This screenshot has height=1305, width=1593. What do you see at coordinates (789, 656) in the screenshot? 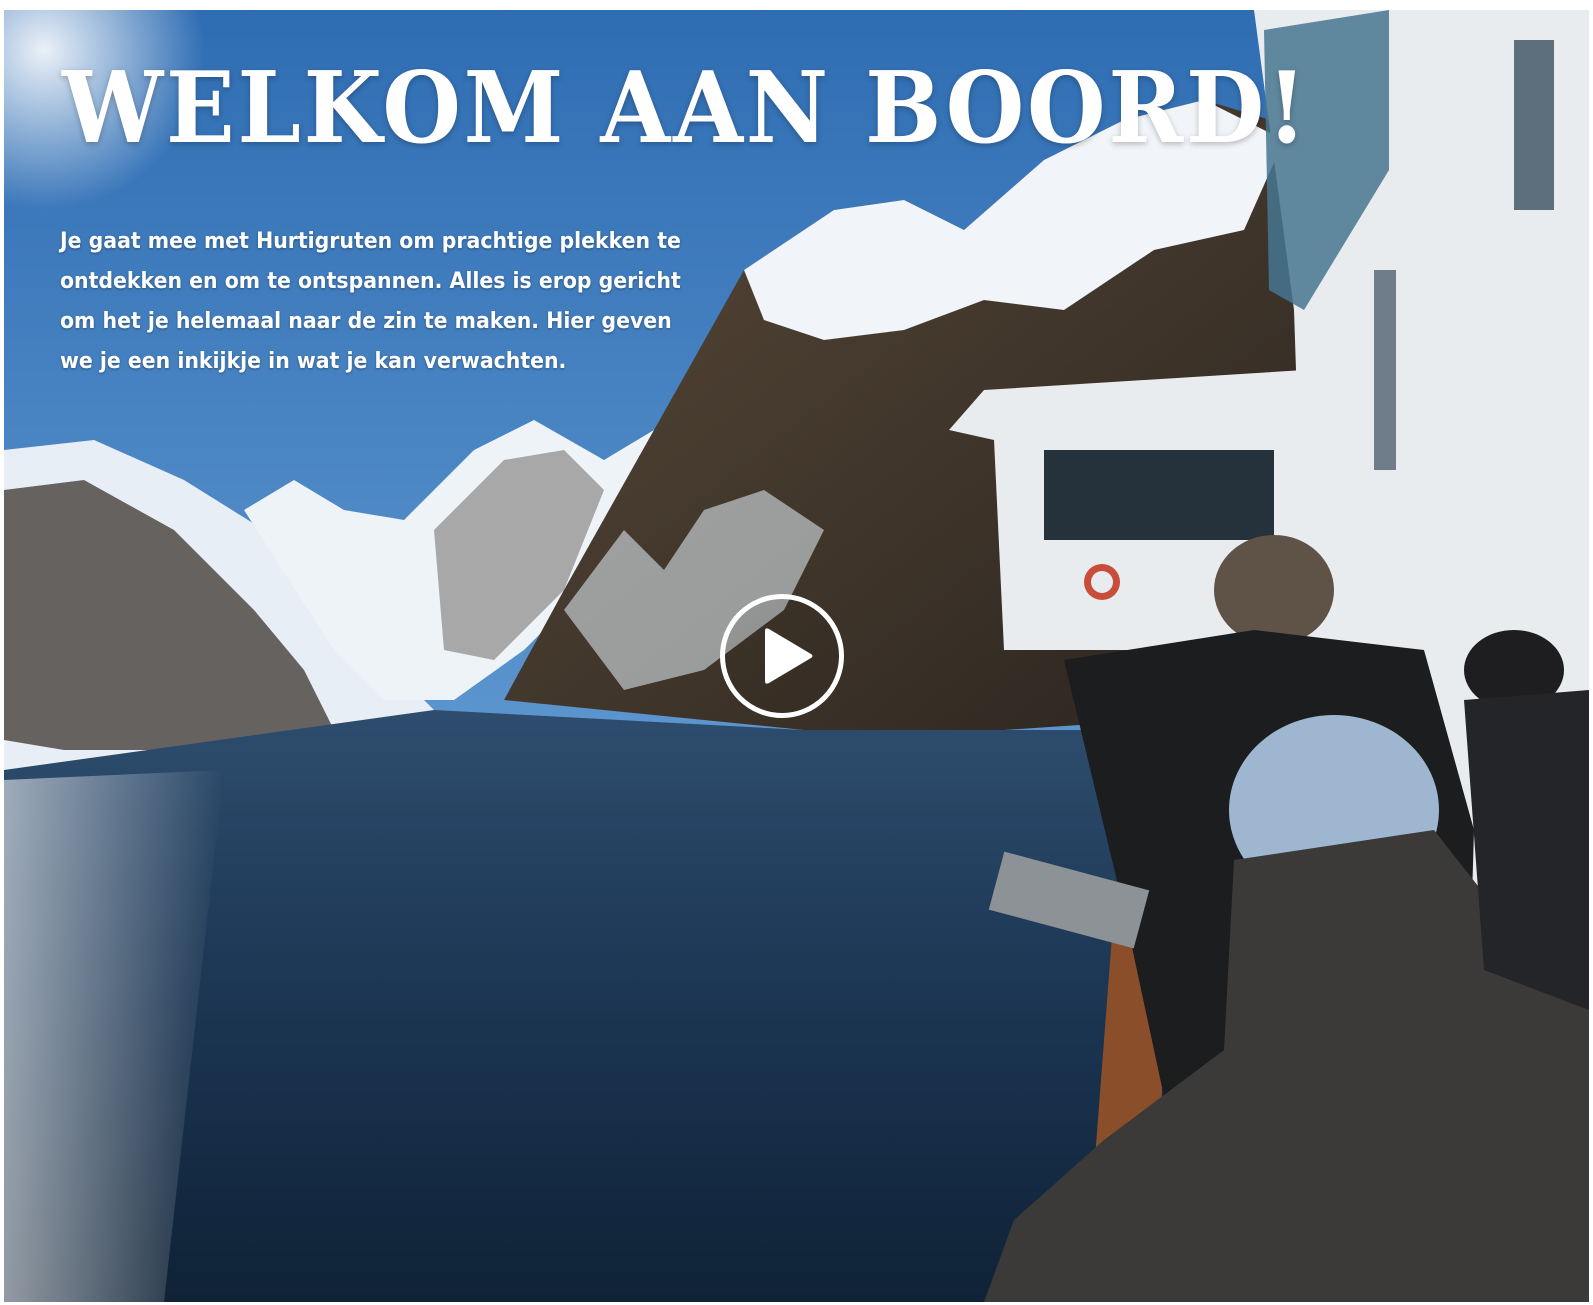
I see `play-icon` at bounding box center [789, 656].